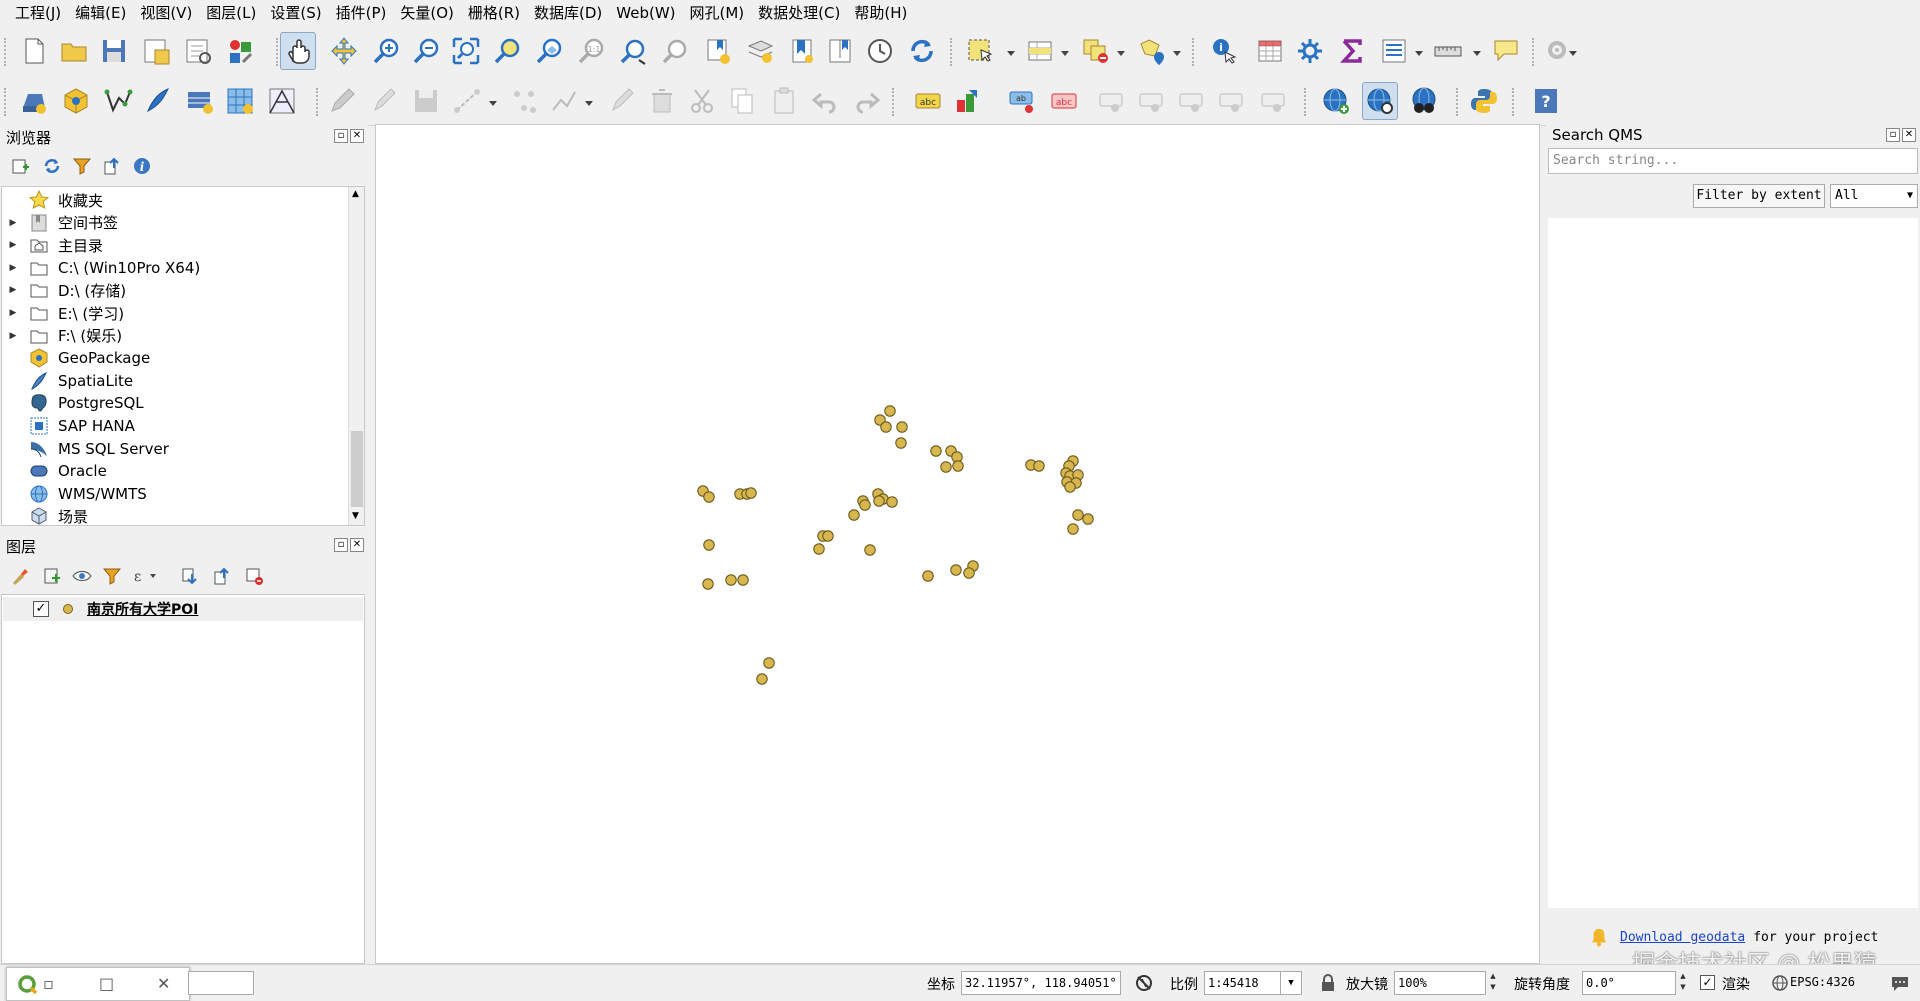 Image resolution: width=1920 pixels, height=1001 pixels. I want to click on refresh-icon, so click(922, 51).